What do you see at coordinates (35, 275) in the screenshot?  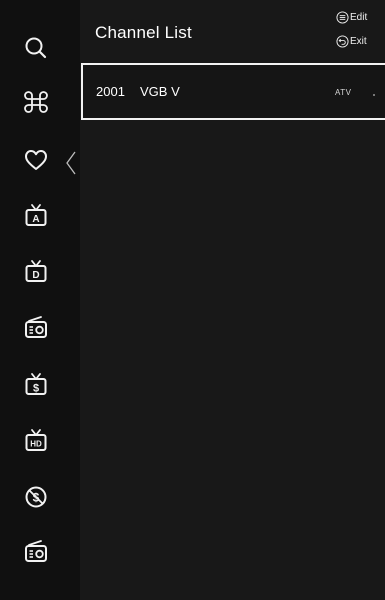 I see `svg-text: D` at bounding box center [35, 275].